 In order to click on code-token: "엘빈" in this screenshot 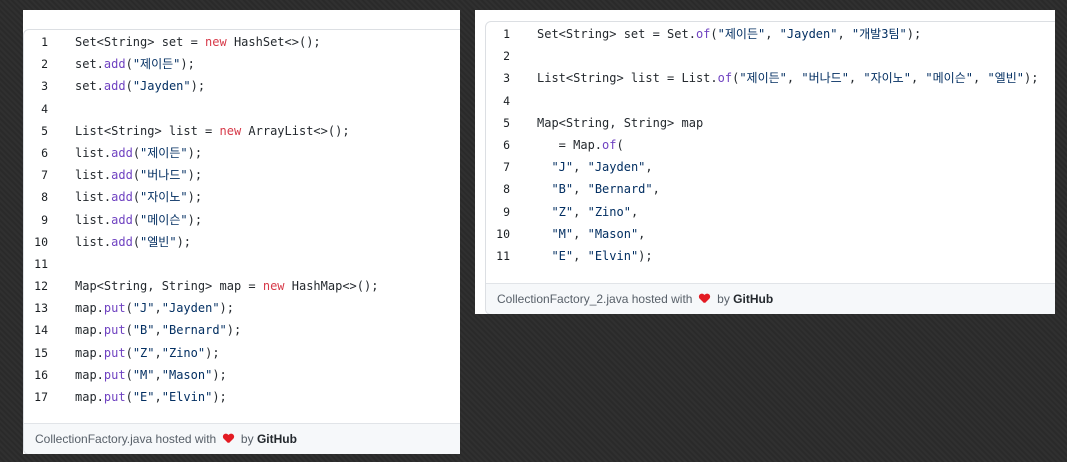, I will do `click(158, 241)`.